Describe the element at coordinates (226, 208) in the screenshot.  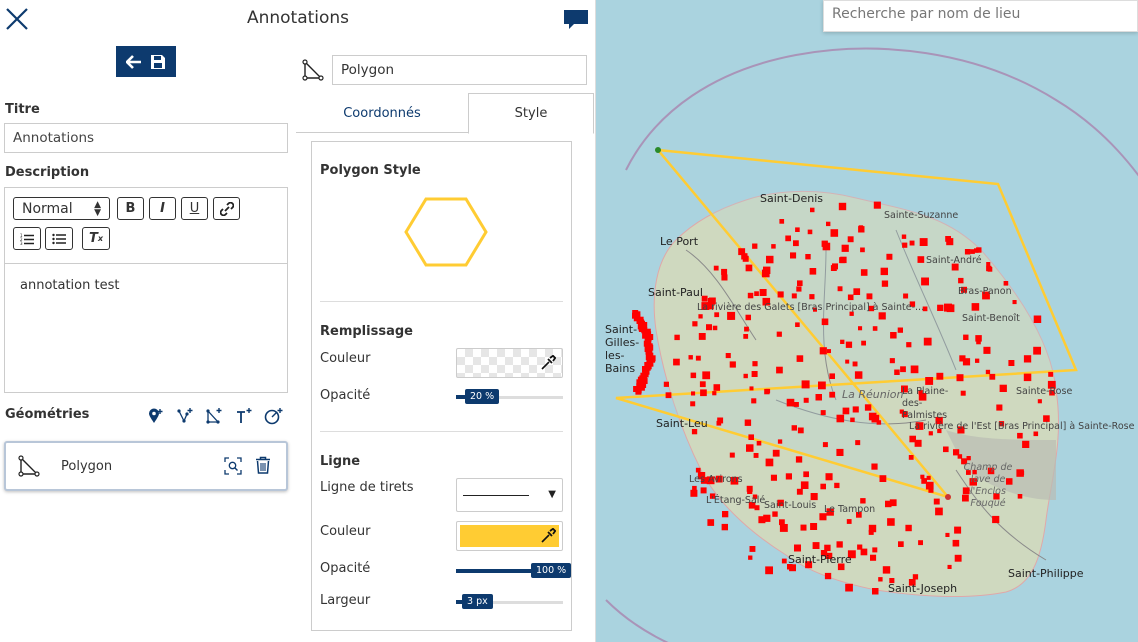
I see `link-icon` at that location.